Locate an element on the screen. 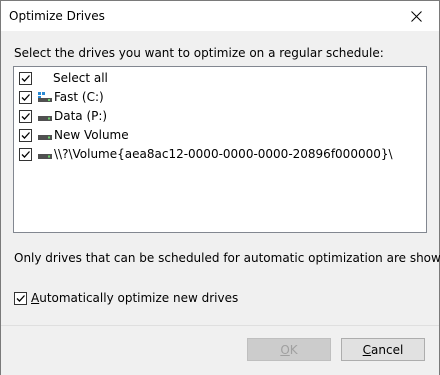  drive-label-new-volume: New Volume is located at coordinates (91, 135).